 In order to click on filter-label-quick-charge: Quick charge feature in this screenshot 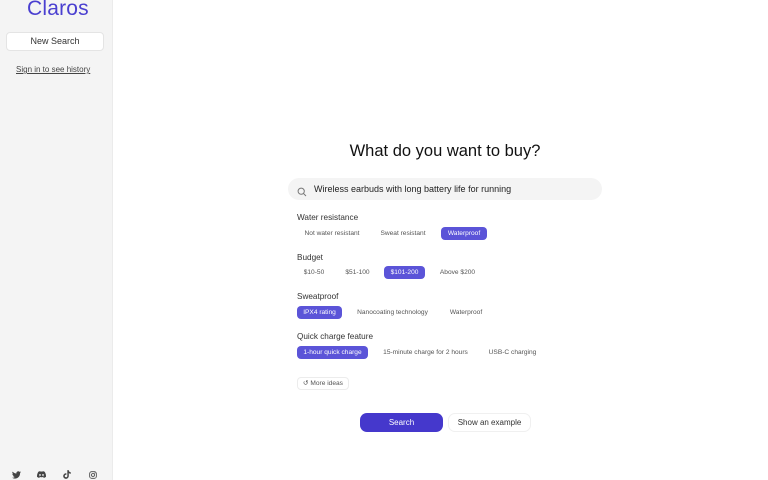, I will do `click(335, 336)`.